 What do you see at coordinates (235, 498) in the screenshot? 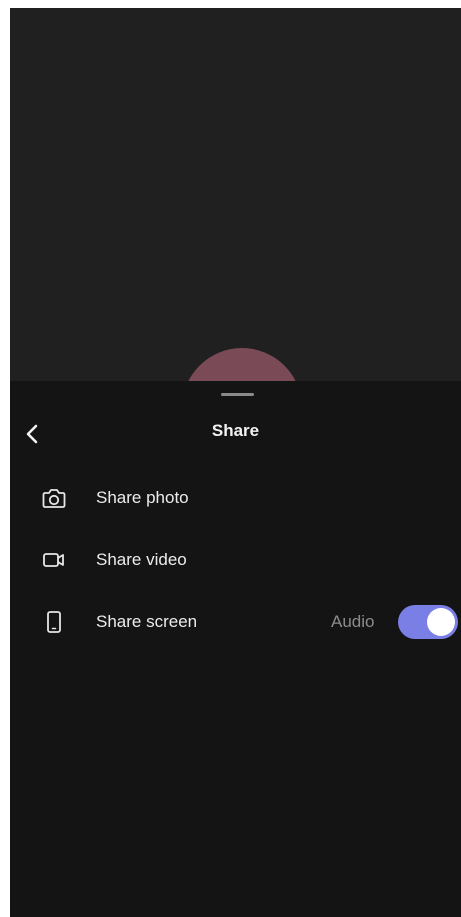
I see `share-photo-option: Share photo` at bounding box center [235, 498].